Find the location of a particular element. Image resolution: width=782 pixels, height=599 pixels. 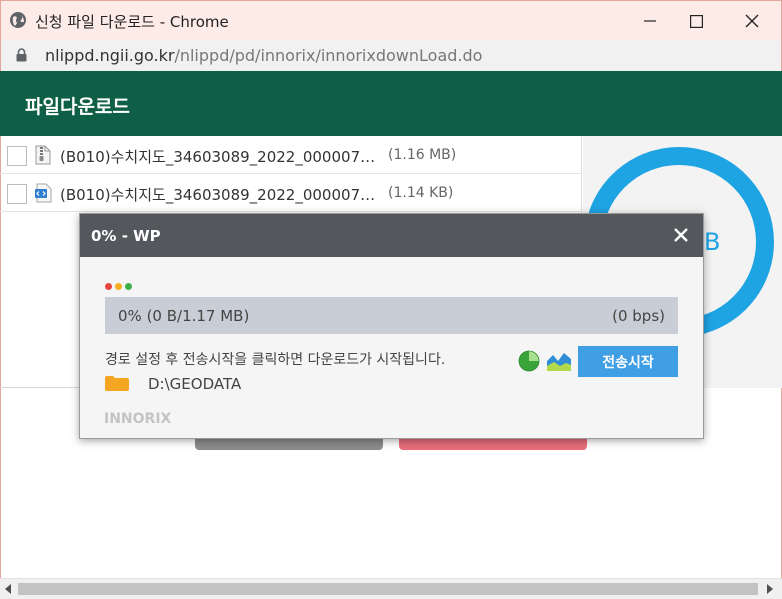

start-transfer-button: 전송시작 is located at coordinates (628, 361).